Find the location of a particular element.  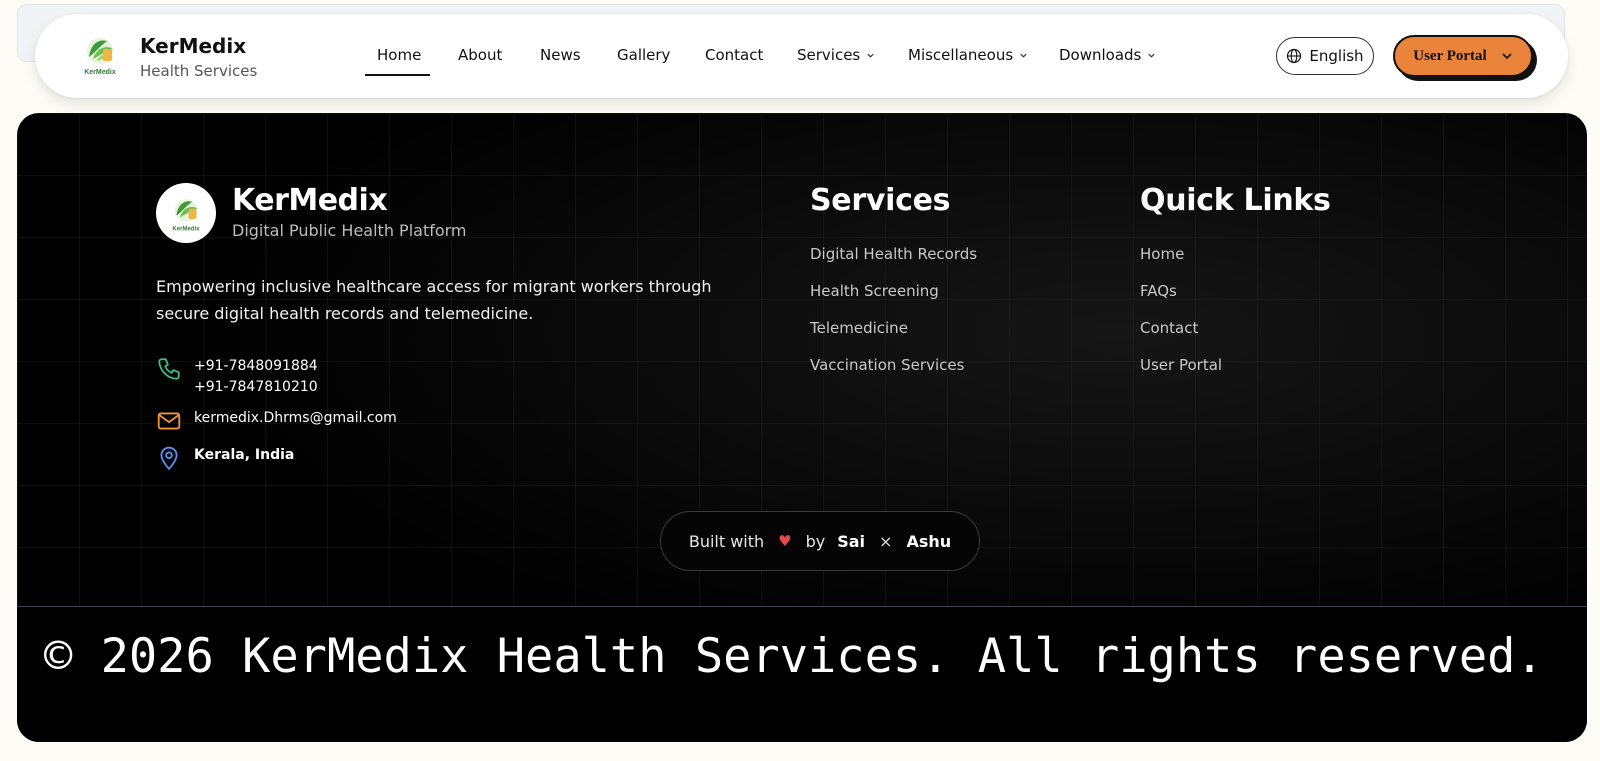

phone-number-1: +91-7848091884 is located at coordinates (256, 366).